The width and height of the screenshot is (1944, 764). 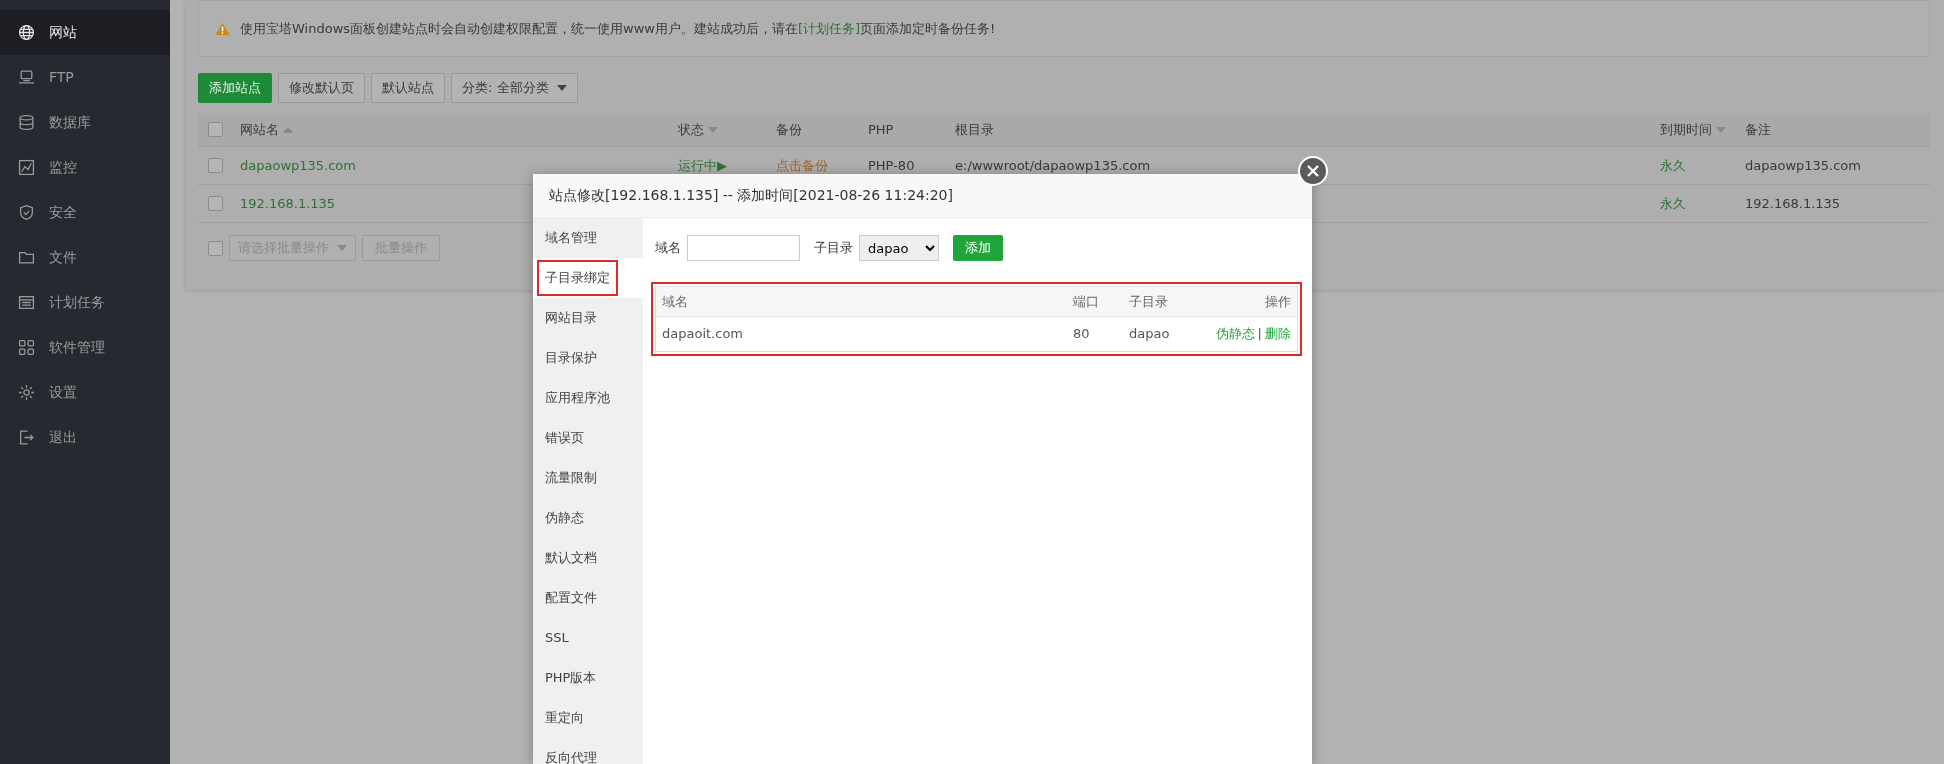 I want to click on table-cell-text: PHP-80, so click(x=891, y=165).